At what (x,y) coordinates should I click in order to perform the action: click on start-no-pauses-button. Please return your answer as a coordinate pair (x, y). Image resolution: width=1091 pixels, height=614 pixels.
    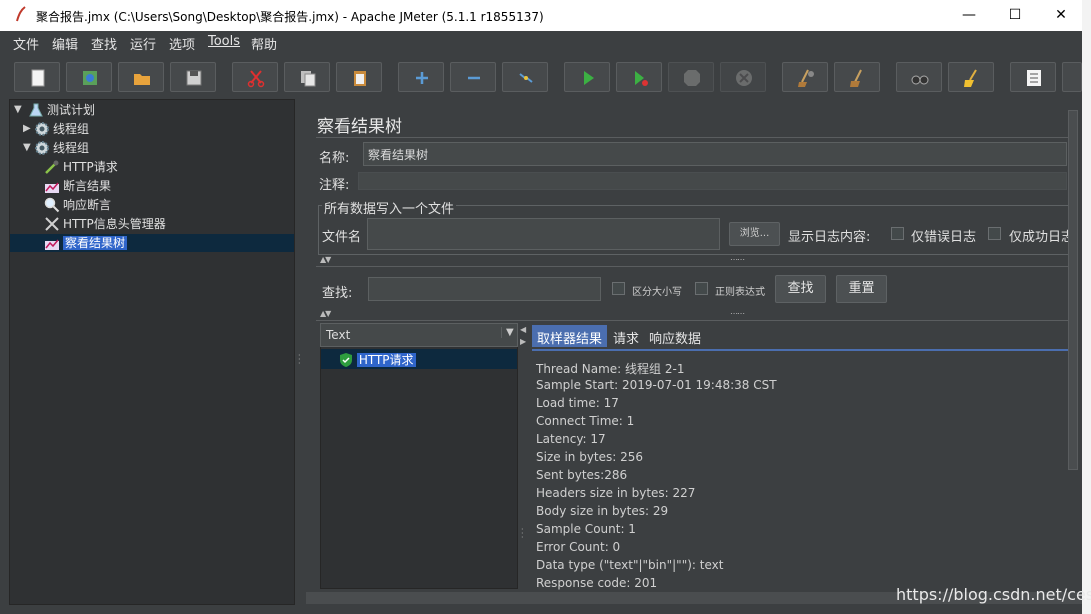
    Looking at the image, I should click on (639, 77).